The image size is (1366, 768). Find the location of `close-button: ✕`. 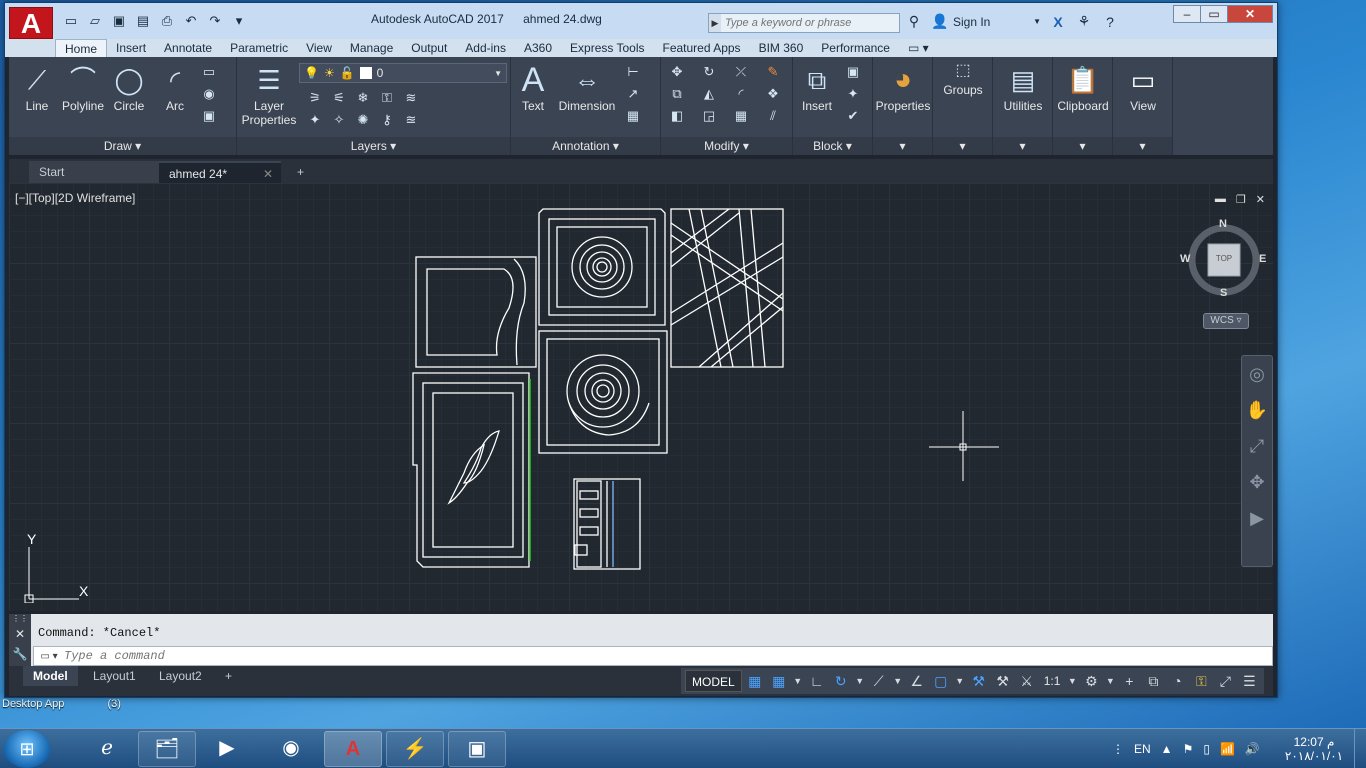

close-button: ✕ is located at coordinates (1250, 14).